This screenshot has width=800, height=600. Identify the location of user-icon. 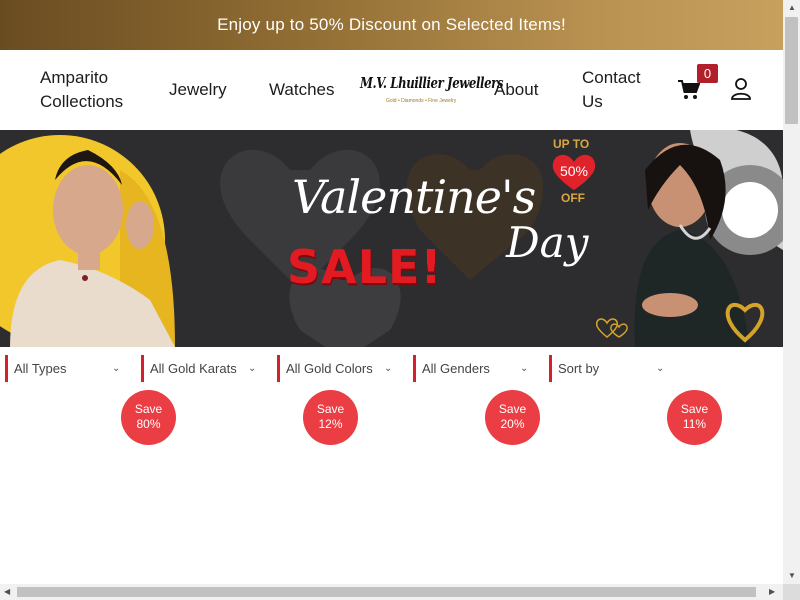
(741, 89).